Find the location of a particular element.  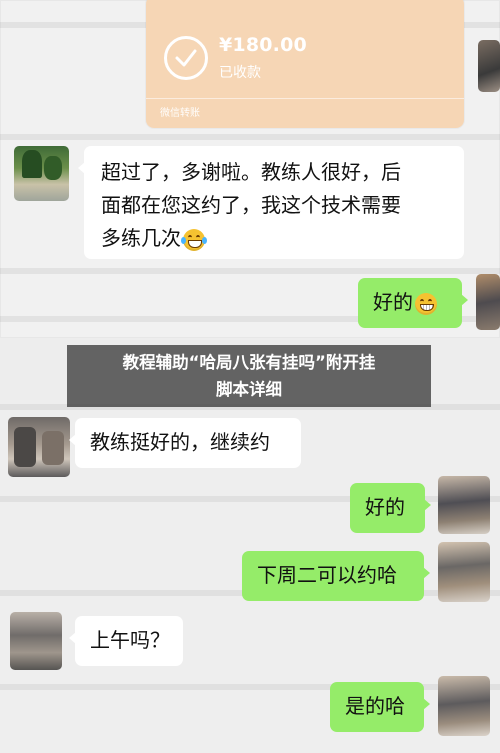

message-bubble: 是的哈 is located at coordinates (380, 707).